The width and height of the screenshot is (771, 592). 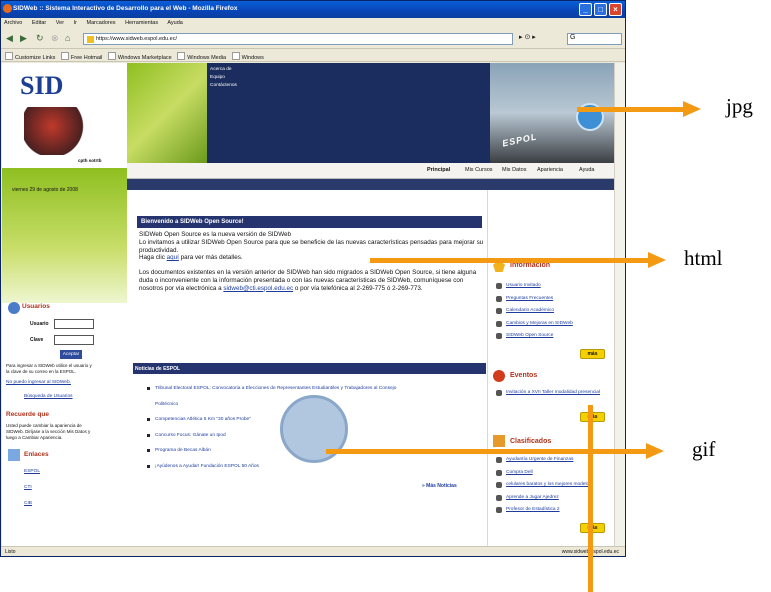 What do you see at coordinates (100, 23) in the screenshot?
I see `menu-marcadores: Marcadores` at bounding box center [100, 23].